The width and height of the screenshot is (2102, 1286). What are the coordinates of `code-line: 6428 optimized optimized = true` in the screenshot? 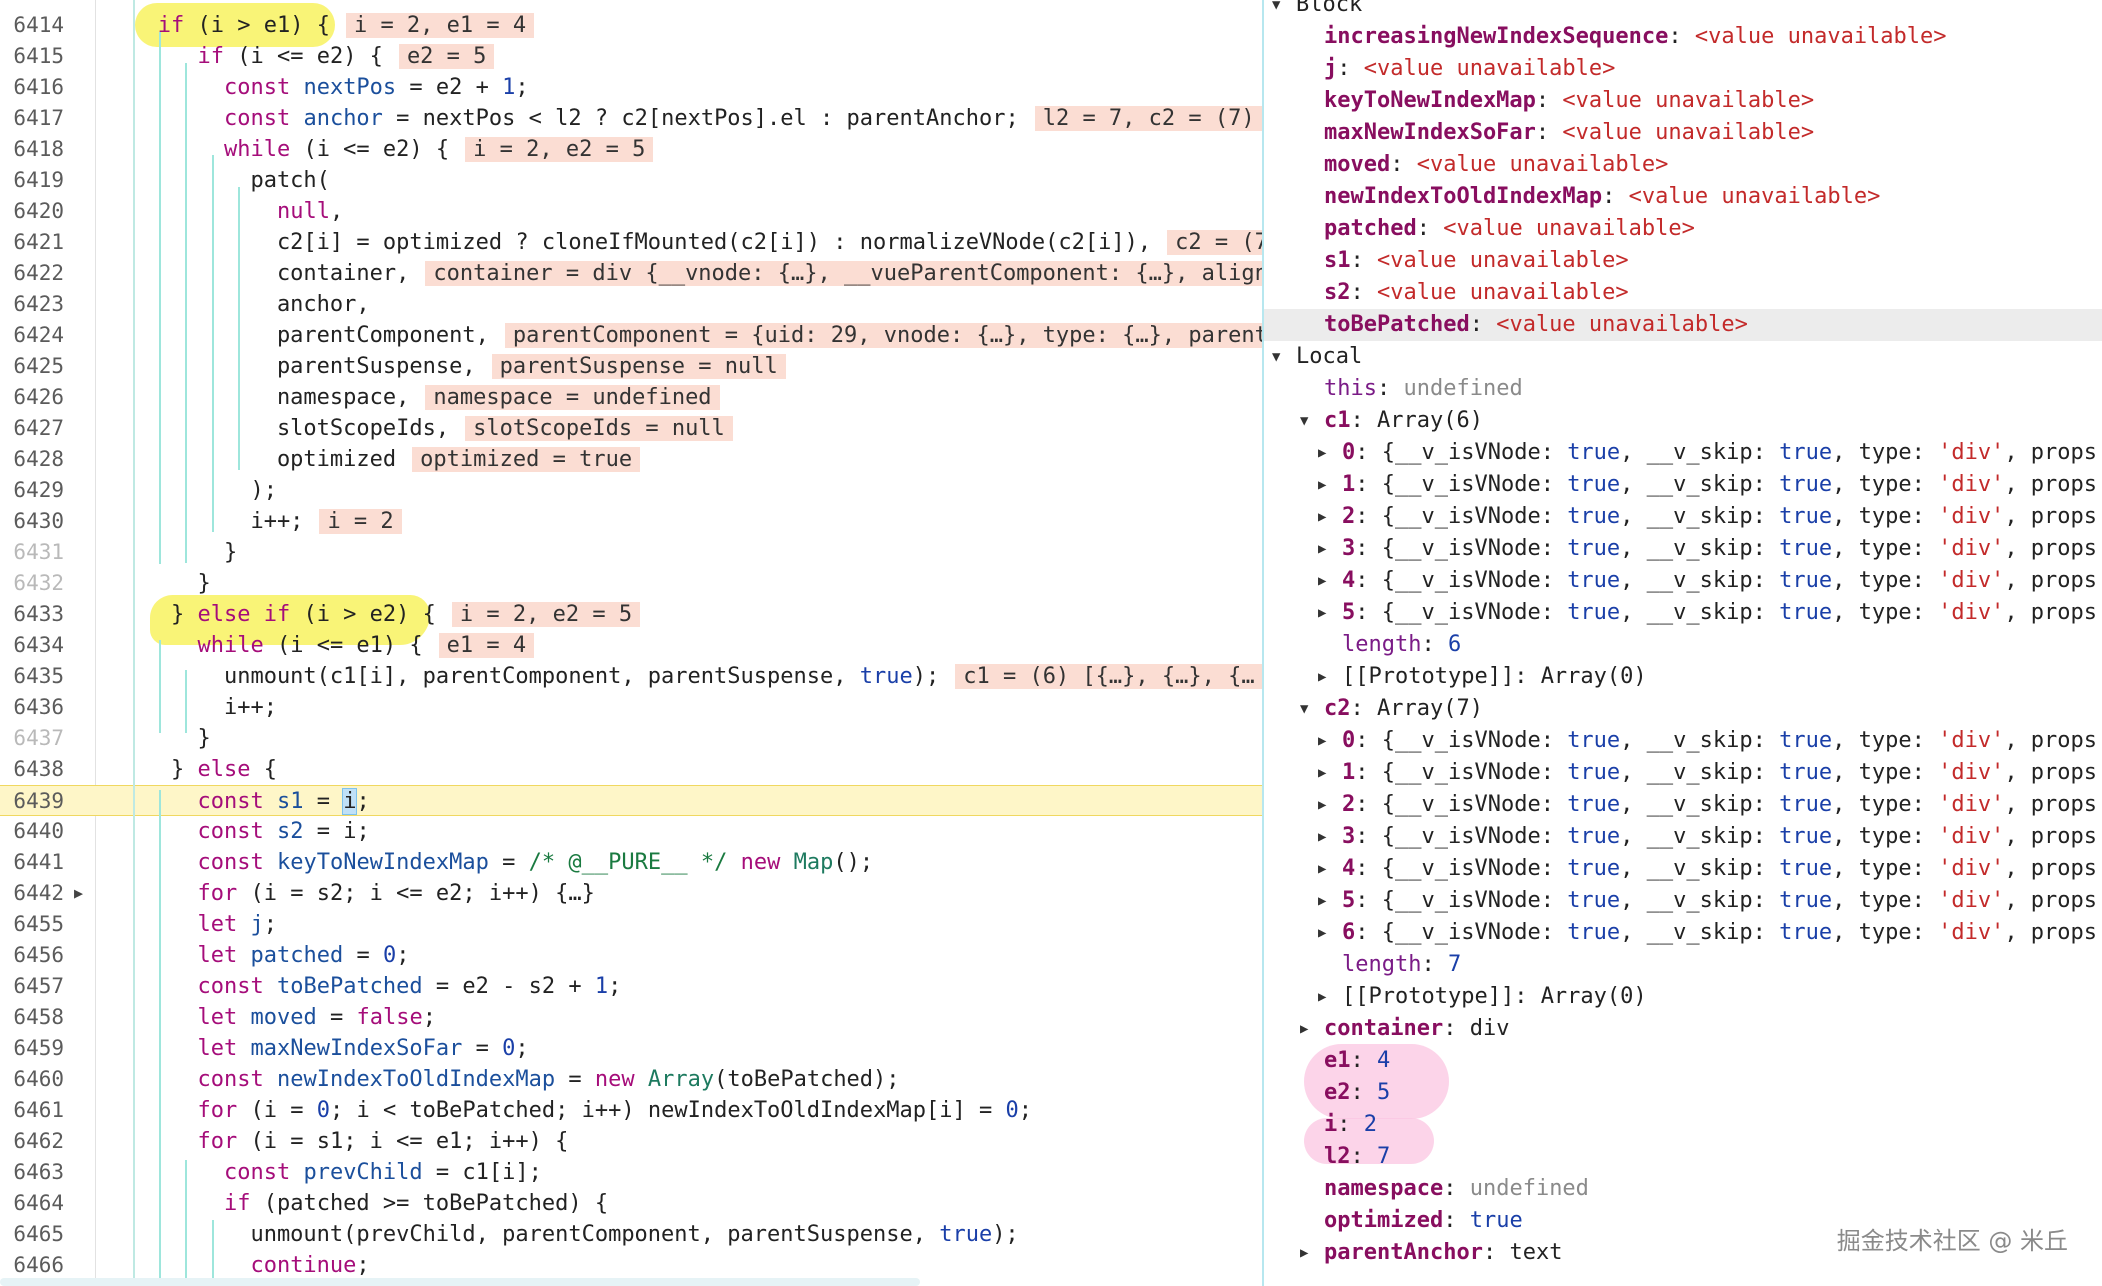 It's located at (631, 459).